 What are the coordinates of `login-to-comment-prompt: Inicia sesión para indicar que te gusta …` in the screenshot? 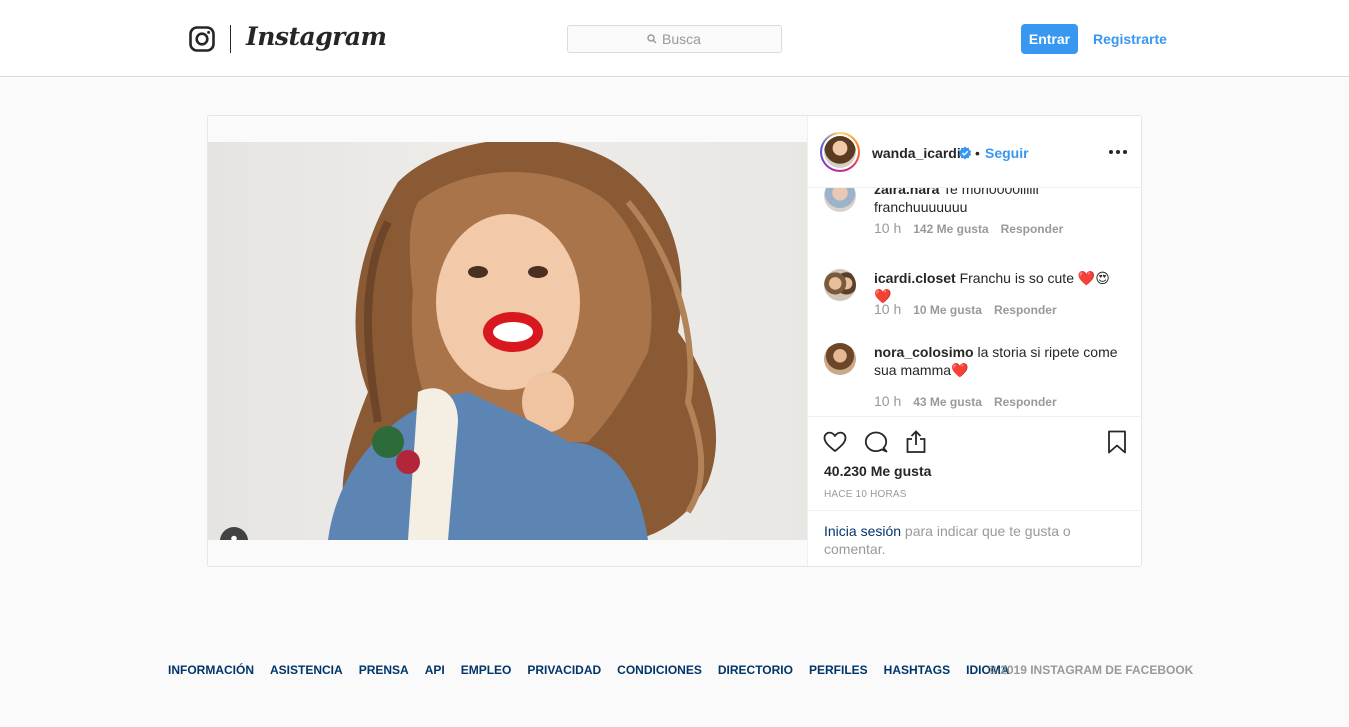 It's located at (975, 538).